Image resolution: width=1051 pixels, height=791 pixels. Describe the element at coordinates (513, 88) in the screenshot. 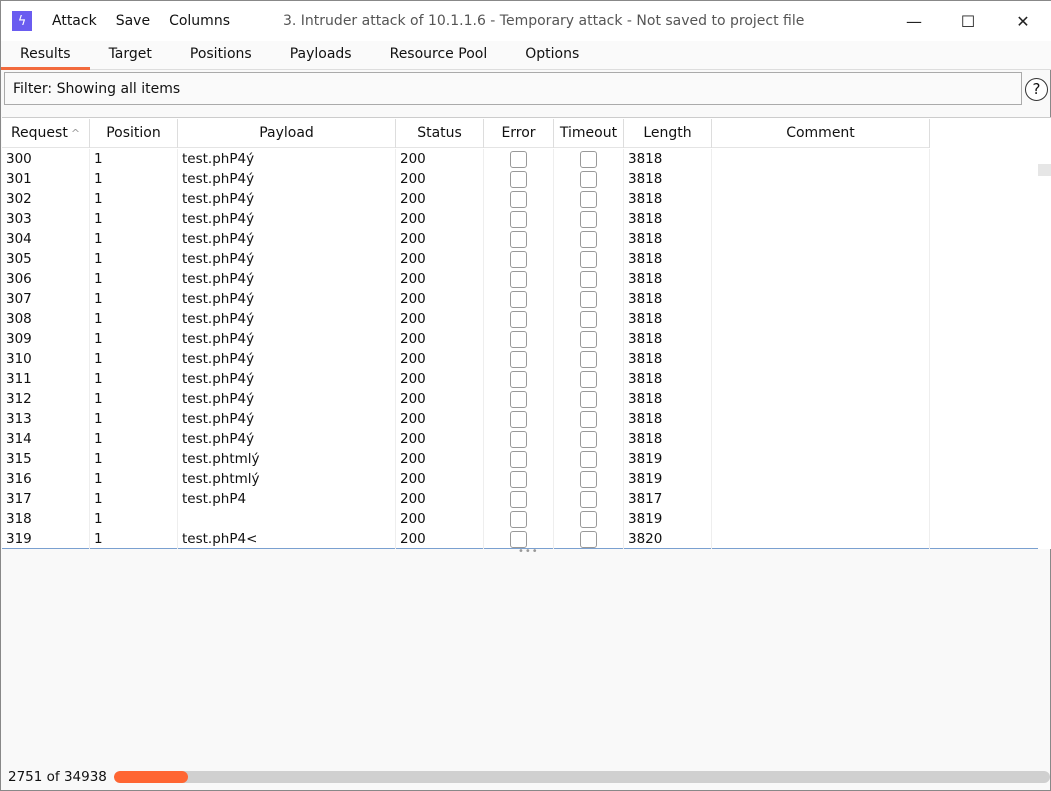

I see `filter-bar: Filter: Showing all items` at that location.